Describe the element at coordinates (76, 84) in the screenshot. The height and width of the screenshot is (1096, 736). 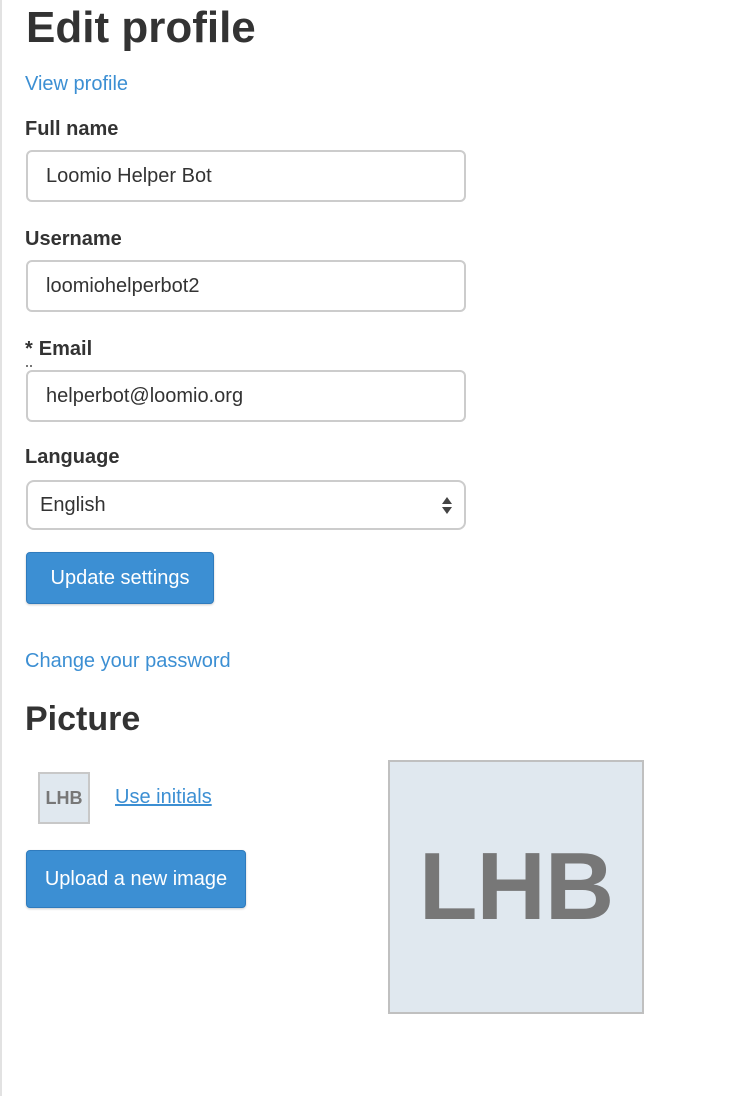
I see `view-profile-link: View profile` at that location.